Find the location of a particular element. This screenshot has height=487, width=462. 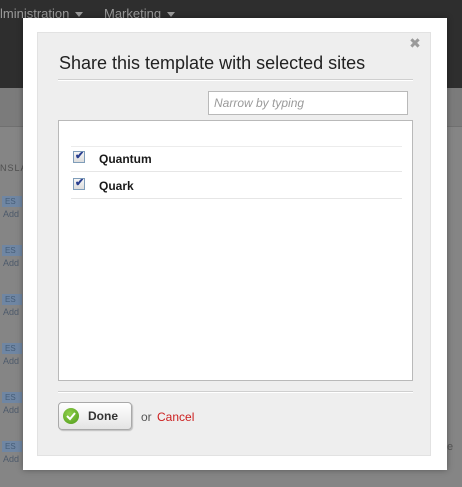

site-name: Quark is located at coordinates (116, 186).